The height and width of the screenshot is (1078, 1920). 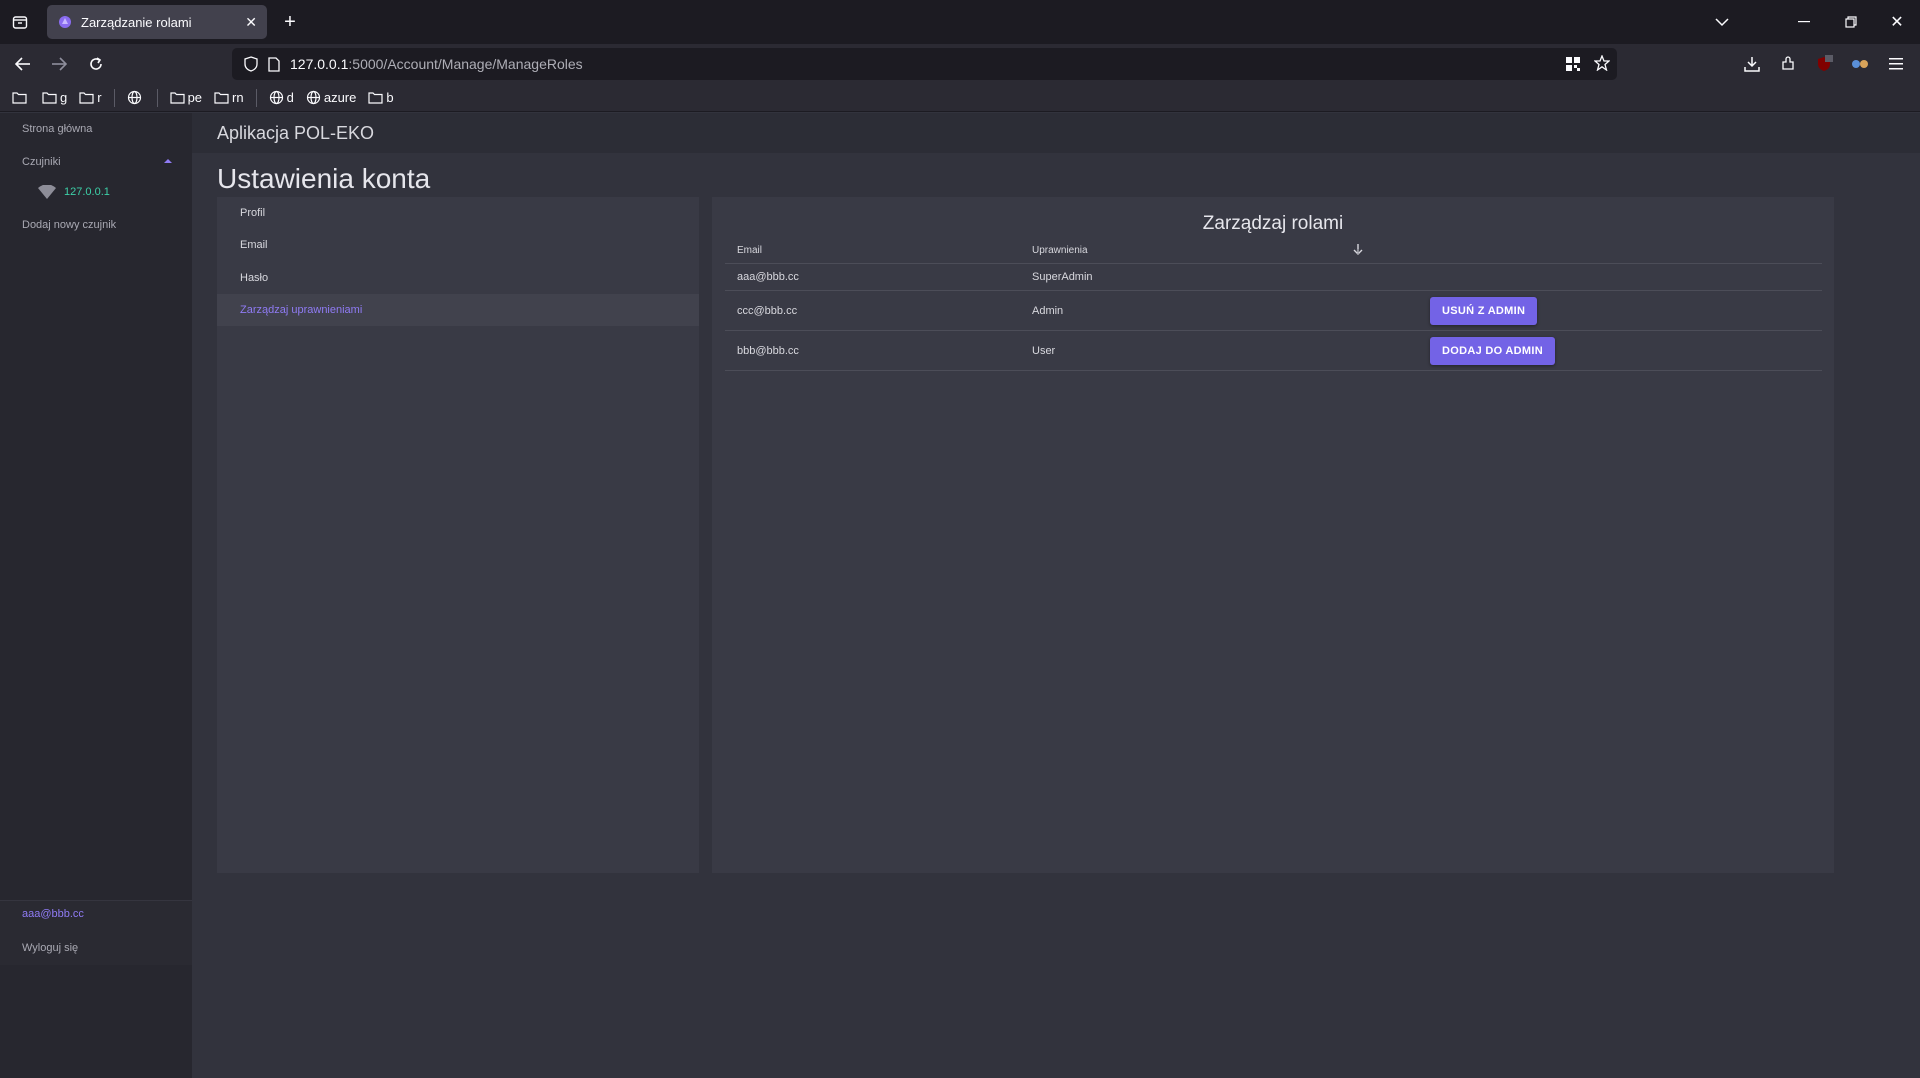 What do you see at coordinates (251, 64) in the screenshot?
I see `tracking-shield-icon` at bounding box center [251, 64].